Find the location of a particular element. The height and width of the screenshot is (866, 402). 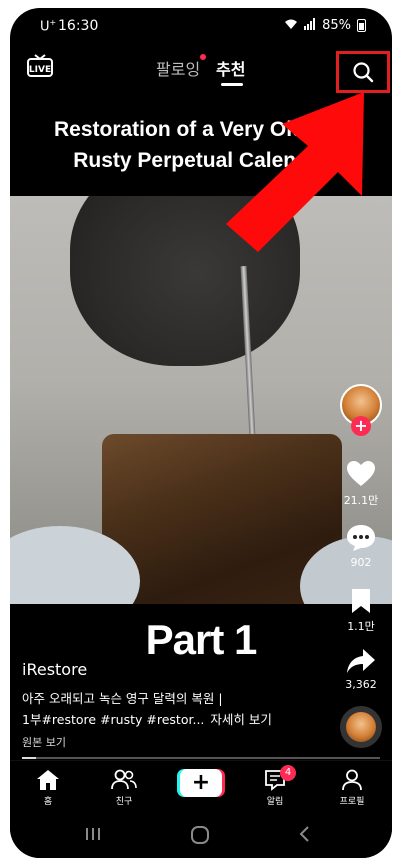

svg-text: LIVE is located at coordinates (40, 70).